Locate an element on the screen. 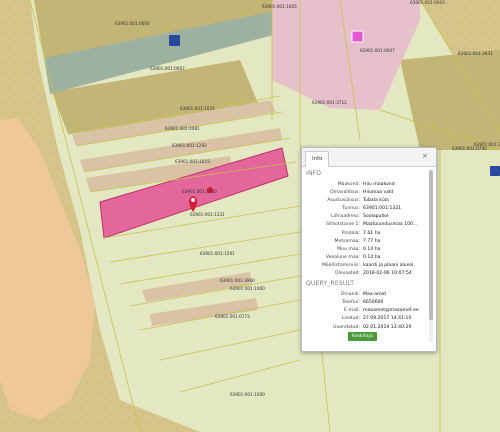 This screenshot has width=500, height=432. parcel-label: 63901:001:0700 is located at coordinates (469, 148).